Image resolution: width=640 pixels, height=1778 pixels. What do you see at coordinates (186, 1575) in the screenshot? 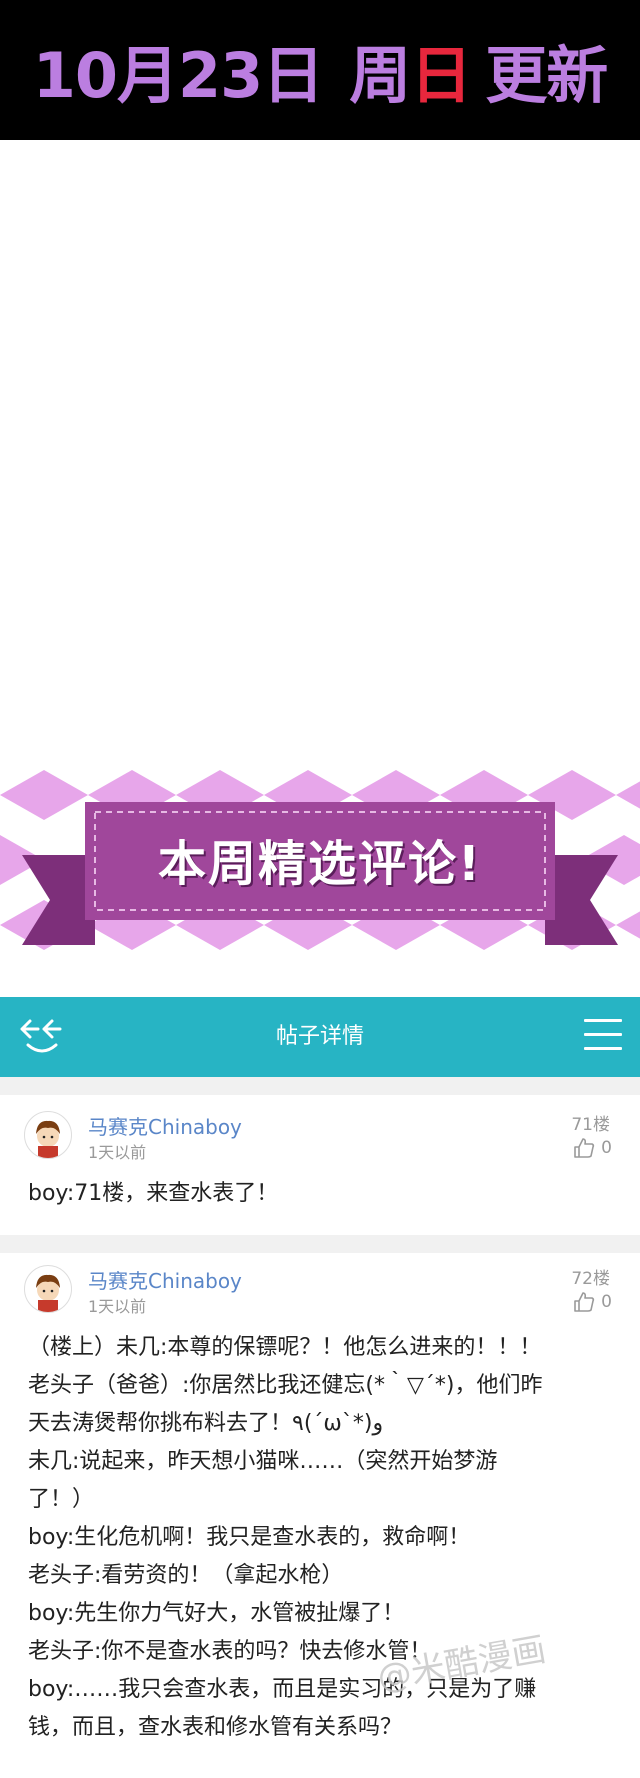
I see `post-line: 老头子:看劳资的！（拿起水枪）` at bounding box center [186, 1575].